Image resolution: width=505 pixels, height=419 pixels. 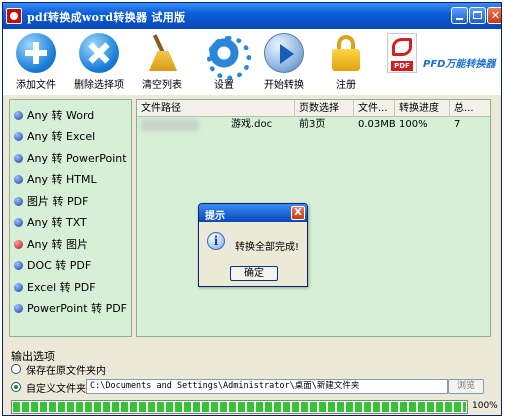 I want to click on mode-item: Excel 转 PDF, so click(x=55, y=287).